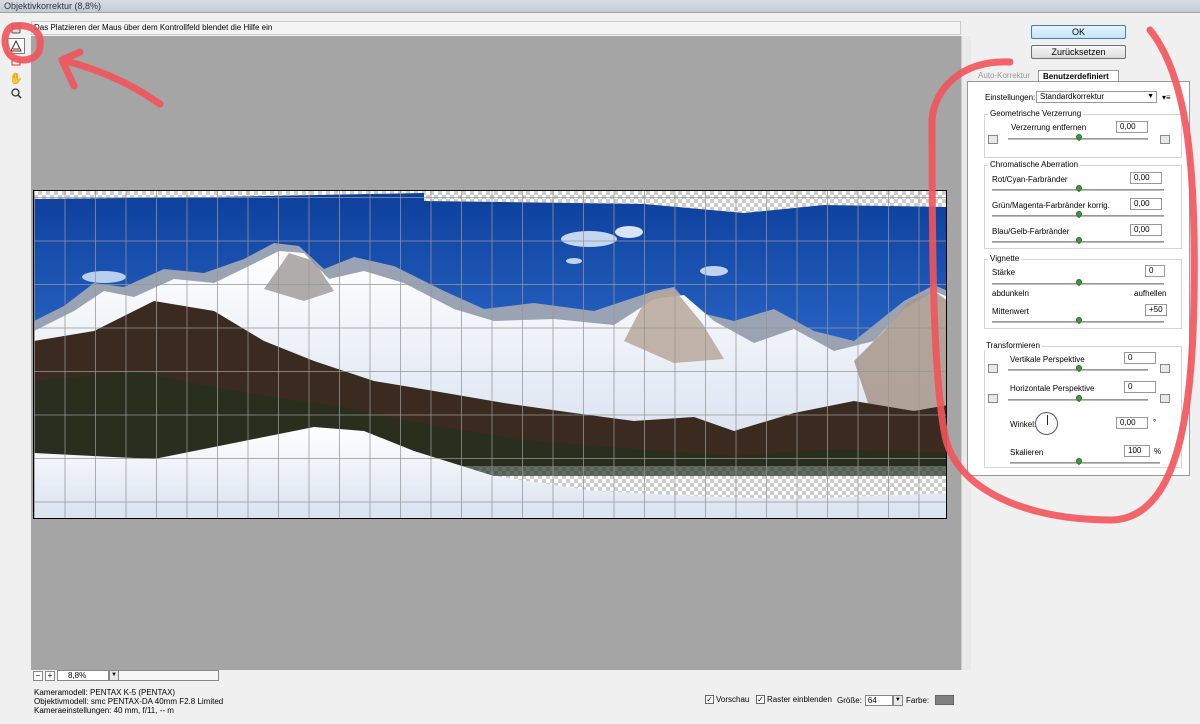  I want to click on arrow-annotation, so click(111, 78).